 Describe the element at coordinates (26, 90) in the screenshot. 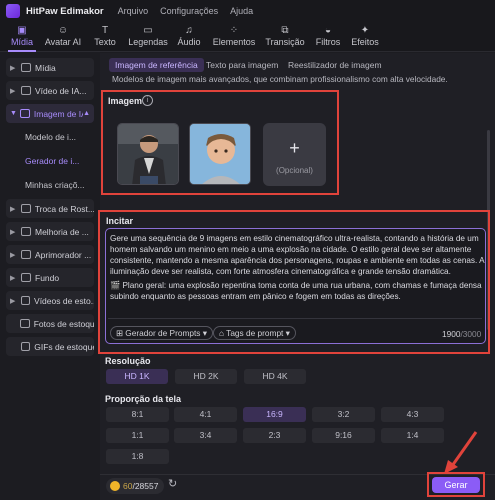

I see `video-icon` at that location.